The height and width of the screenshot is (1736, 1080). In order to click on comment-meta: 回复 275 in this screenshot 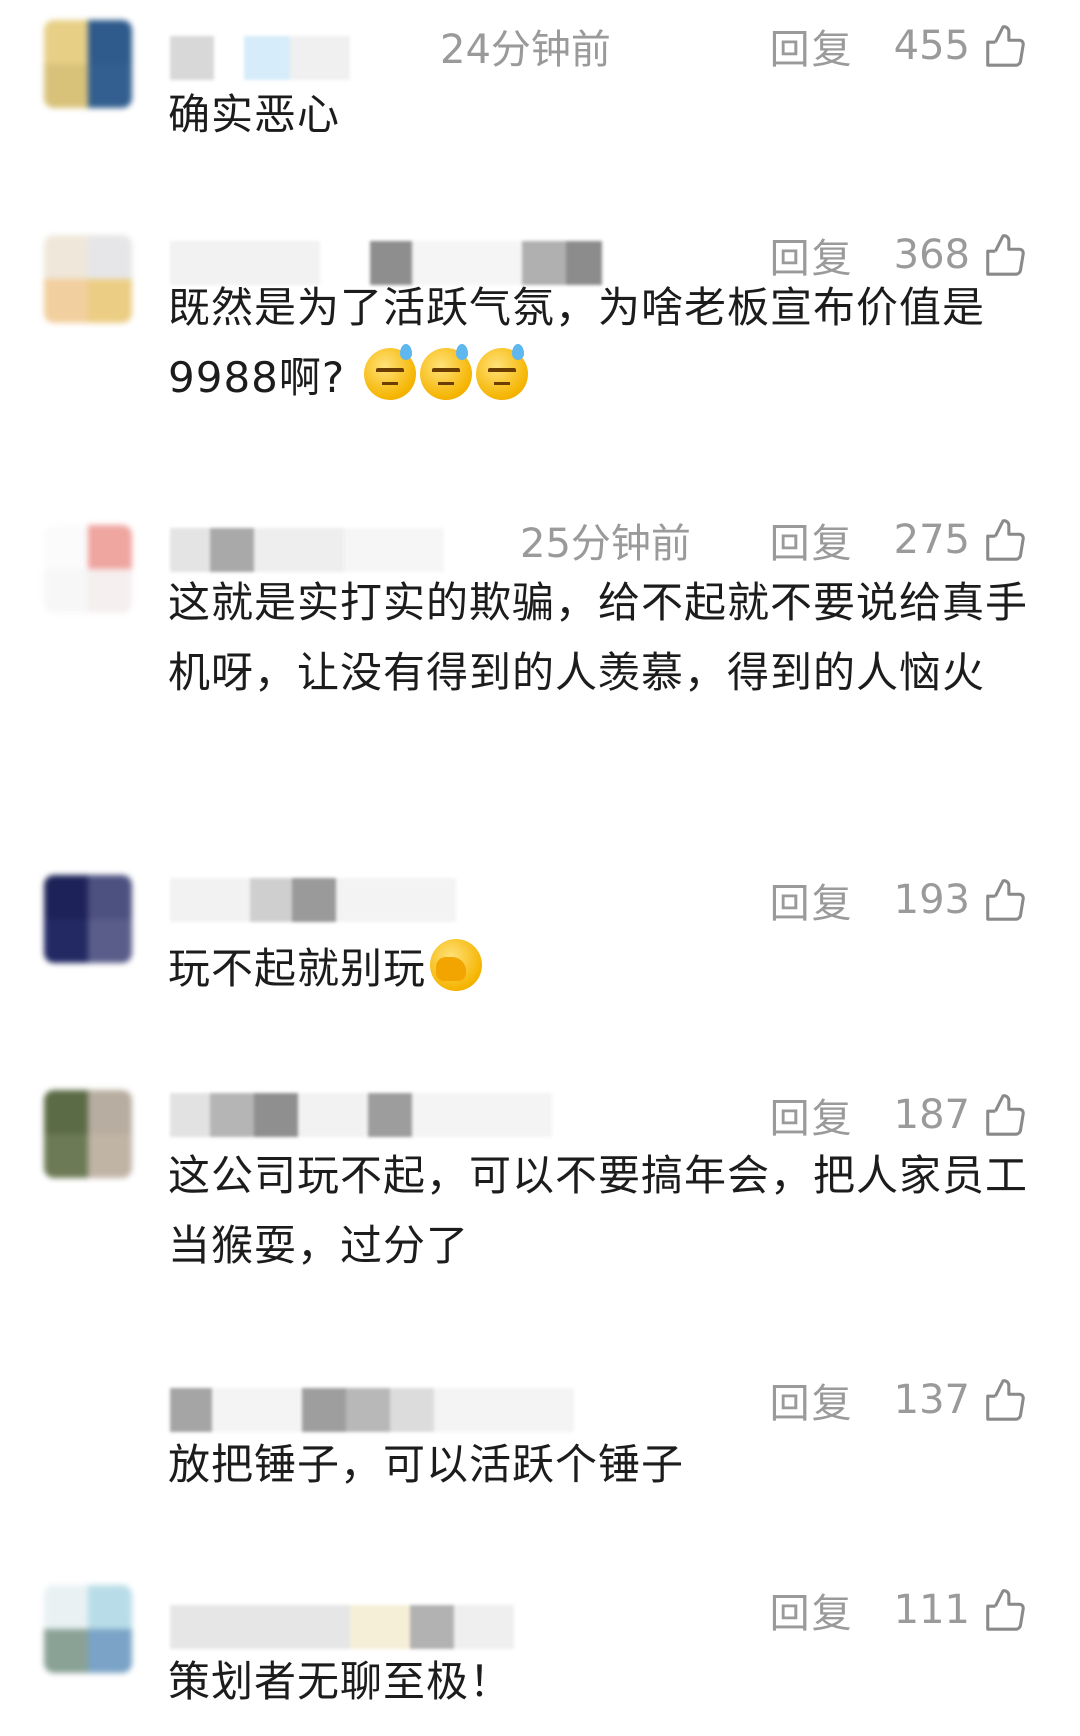, I will do `click(899, 540)`.